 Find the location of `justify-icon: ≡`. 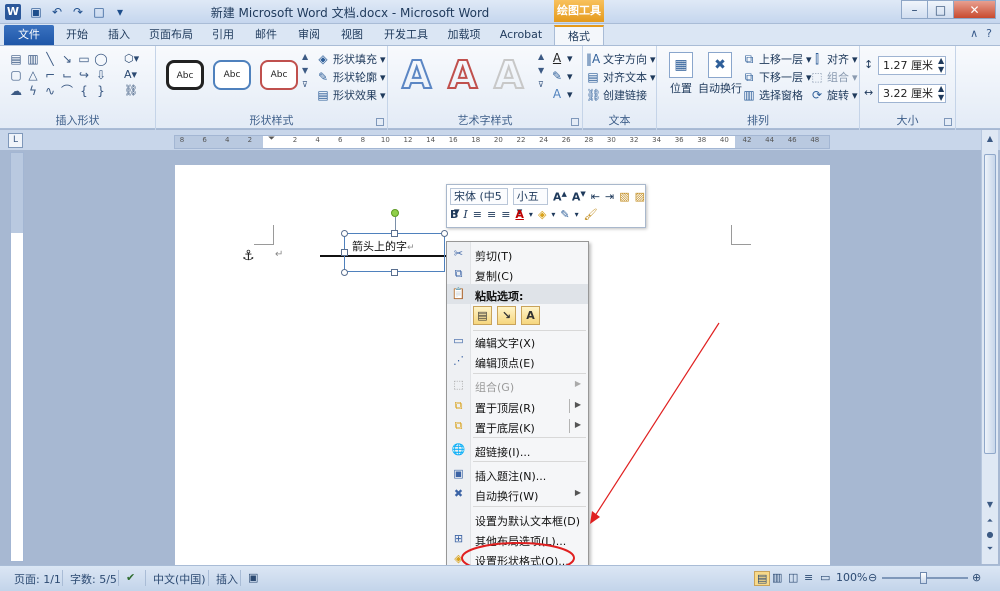

justify-icon: ≡ is located at coordinates (505, 214).